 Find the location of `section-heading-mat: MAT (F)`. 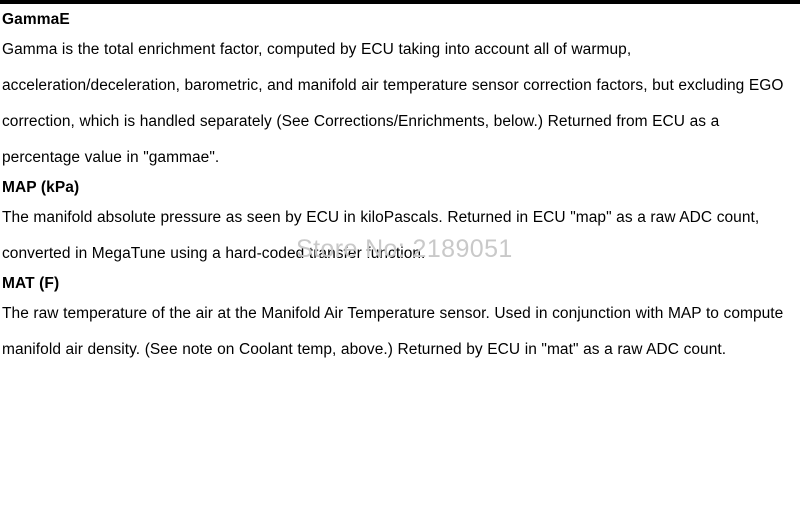

section-heading-mat: MAT (F) is located at coordinates (31, 283).